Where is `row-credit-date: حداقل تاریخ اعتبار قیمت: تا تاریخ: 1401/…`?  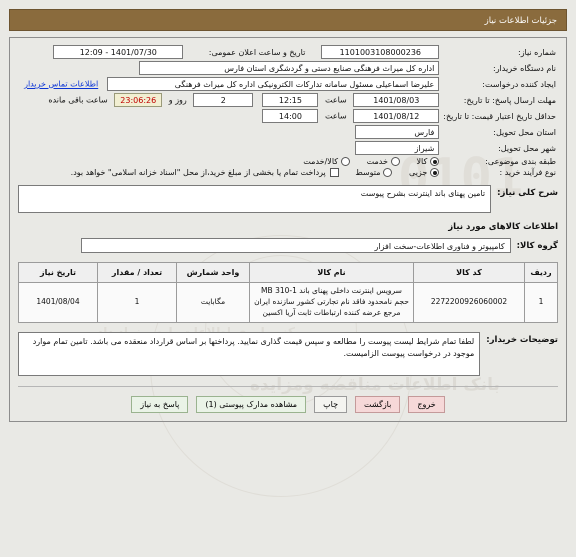
row-credit-date: حداقل تاریخ اعتبار قیمت: تا تاریخ: 1401/… is located at coordinates (288, 116).